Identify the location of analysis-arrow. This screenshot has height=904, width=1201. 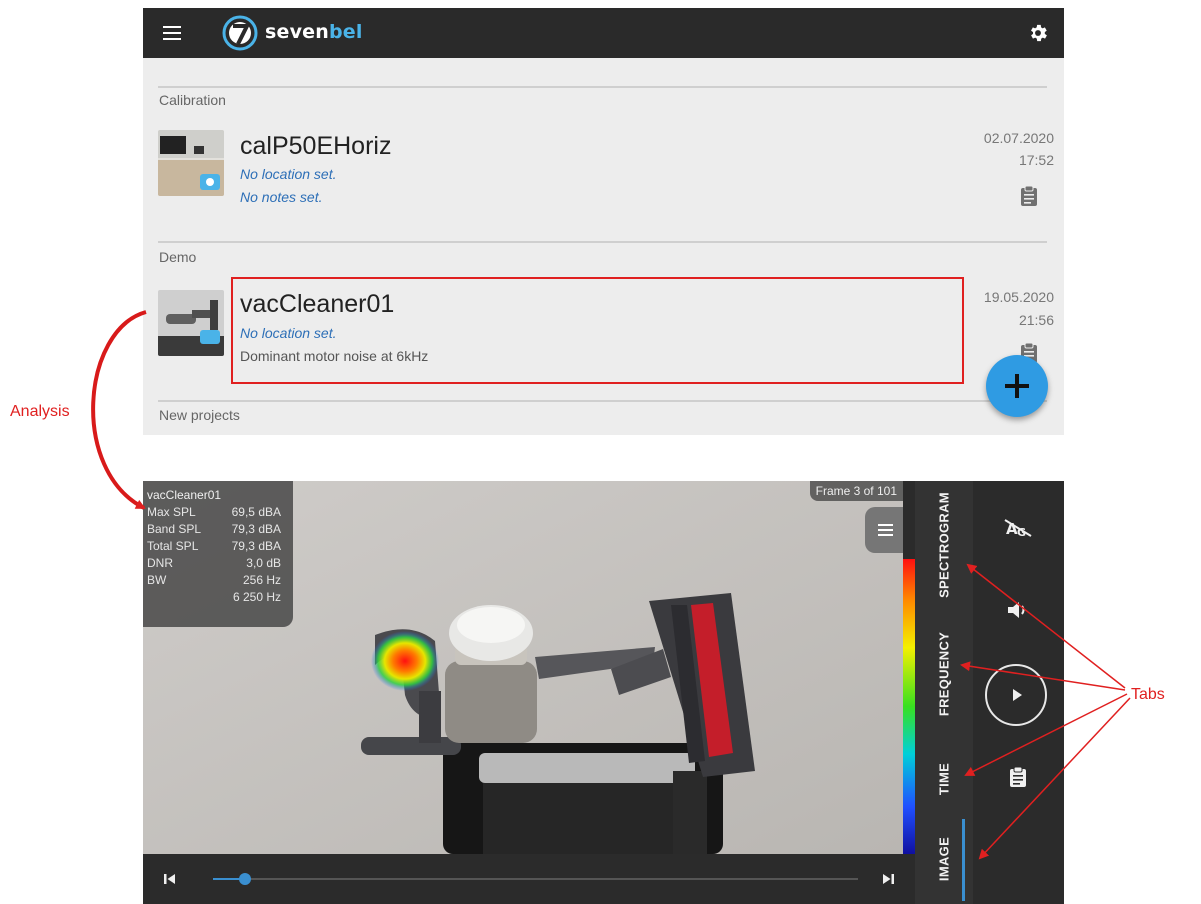
(119, 410).